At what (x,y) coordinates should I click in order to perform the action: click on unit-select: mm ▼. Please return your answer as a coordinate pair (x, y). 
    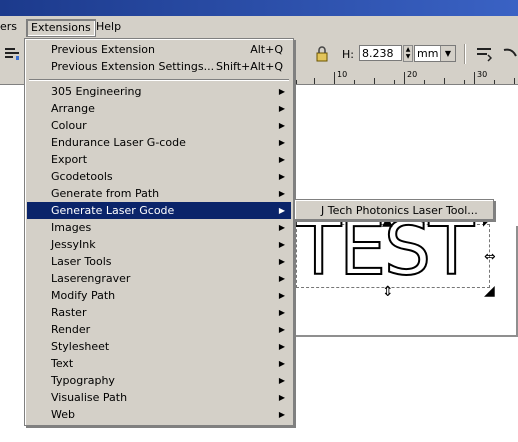
    Looking at the image, I should click on (435, 53).